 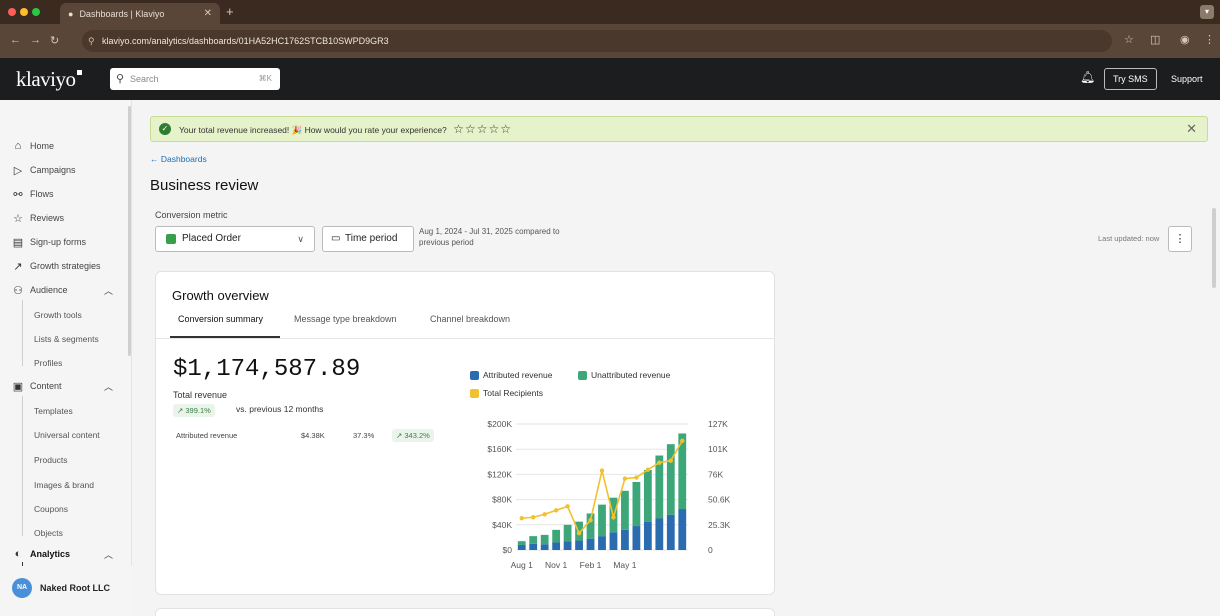 What do you see at coordinates (18, 218) in the screenshot?
I see `star-icon: ☆` at bounding box center [18, 218].